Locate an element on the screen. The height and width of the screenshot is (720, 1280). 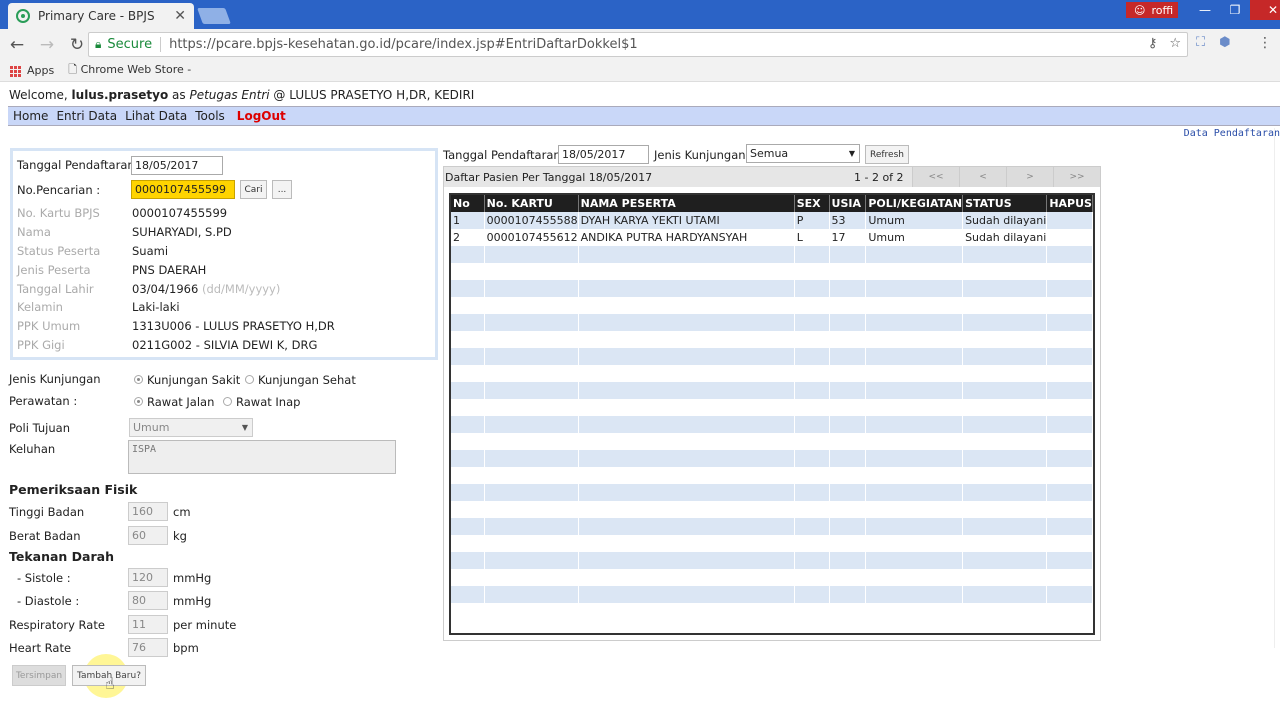
lahir-value: 03/04/1966 is located at coordinates (165, 289).